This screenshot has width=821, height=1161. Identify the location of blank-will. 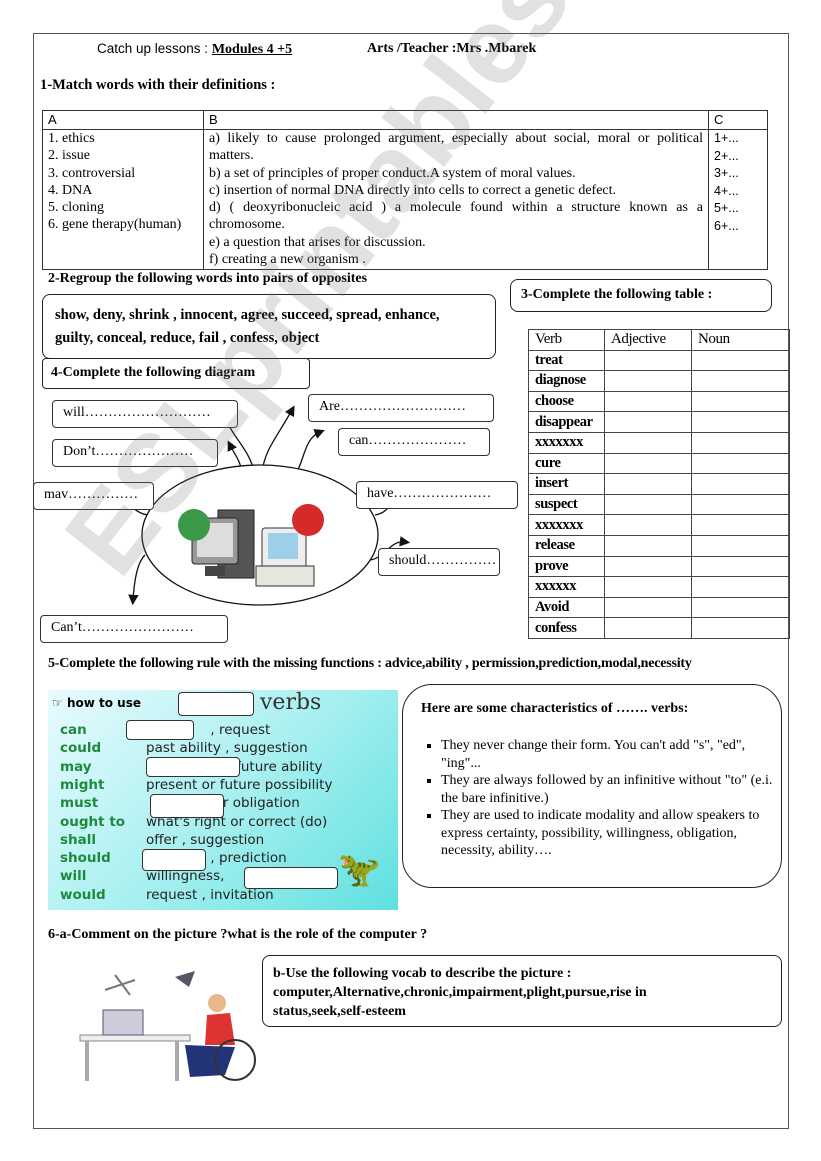
(291, 878).